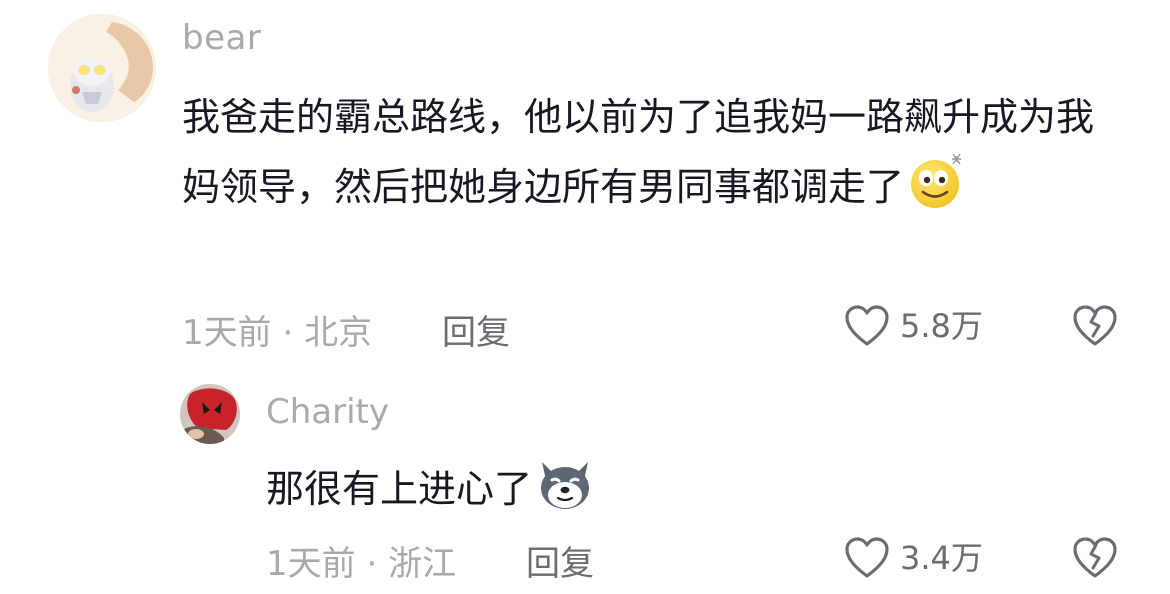  What do you see at coordinates (338, 333) in the screenshot?
I see `comment-location: 北京` at bounding box center [338, 333].